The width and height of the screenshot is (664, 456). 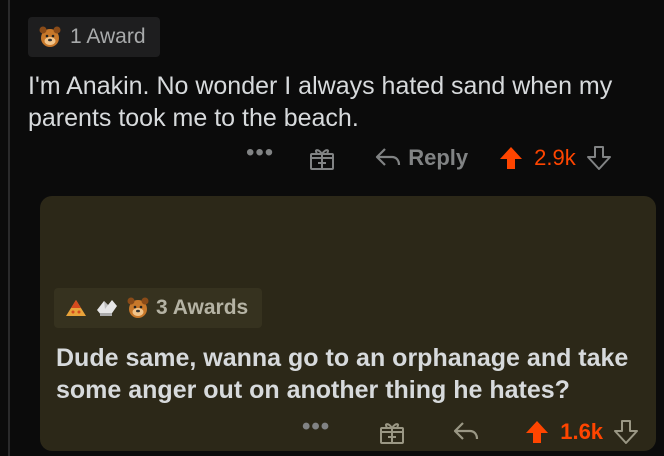 I want to click on reply-button: Reply, so click(x=421, y=158).